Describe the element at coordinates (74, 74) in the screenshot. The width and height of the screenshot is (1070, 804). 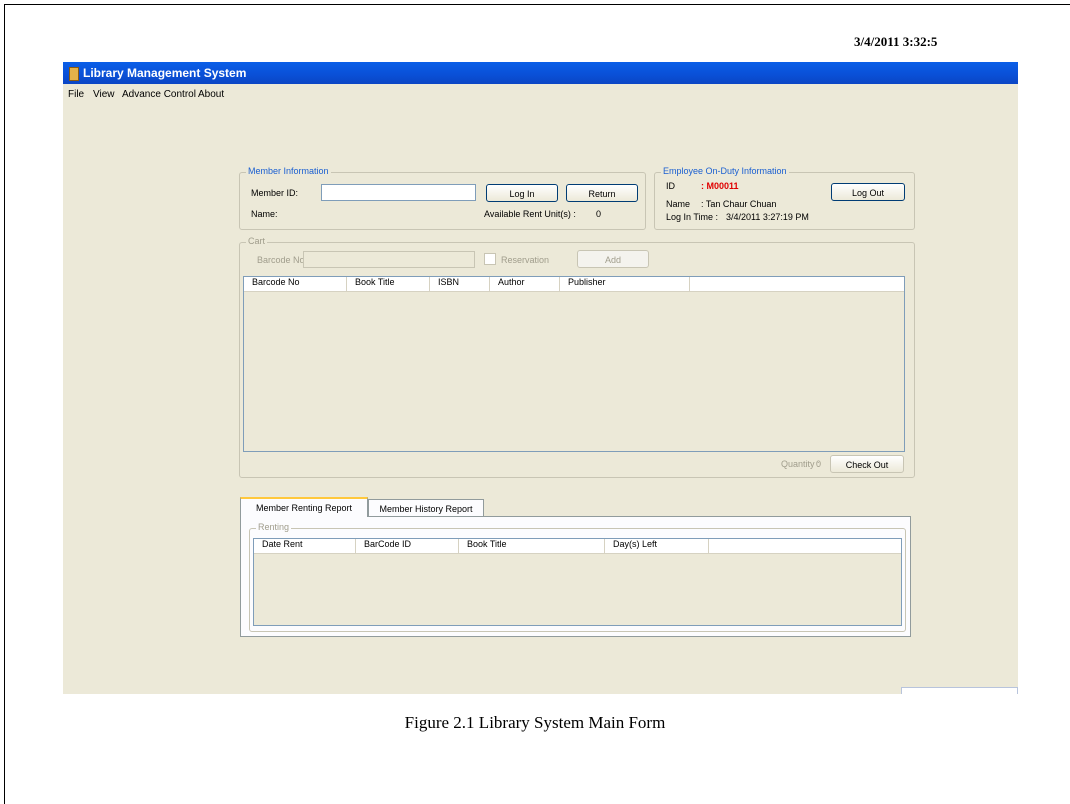
I see `app-book-icon` at that location.